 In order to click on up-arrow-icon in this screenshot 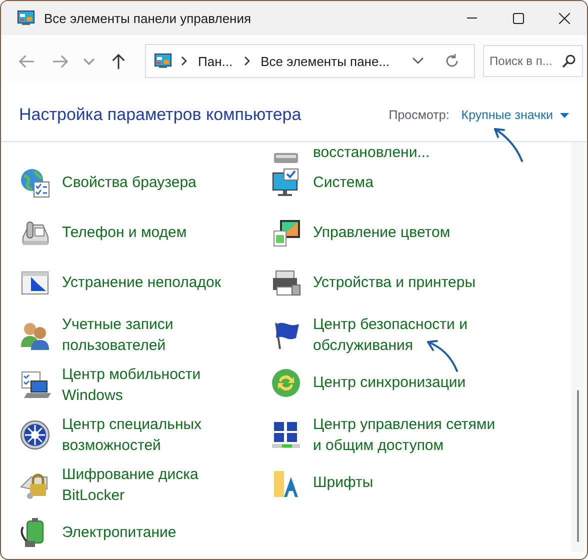, I will do `click(118, 61)`.